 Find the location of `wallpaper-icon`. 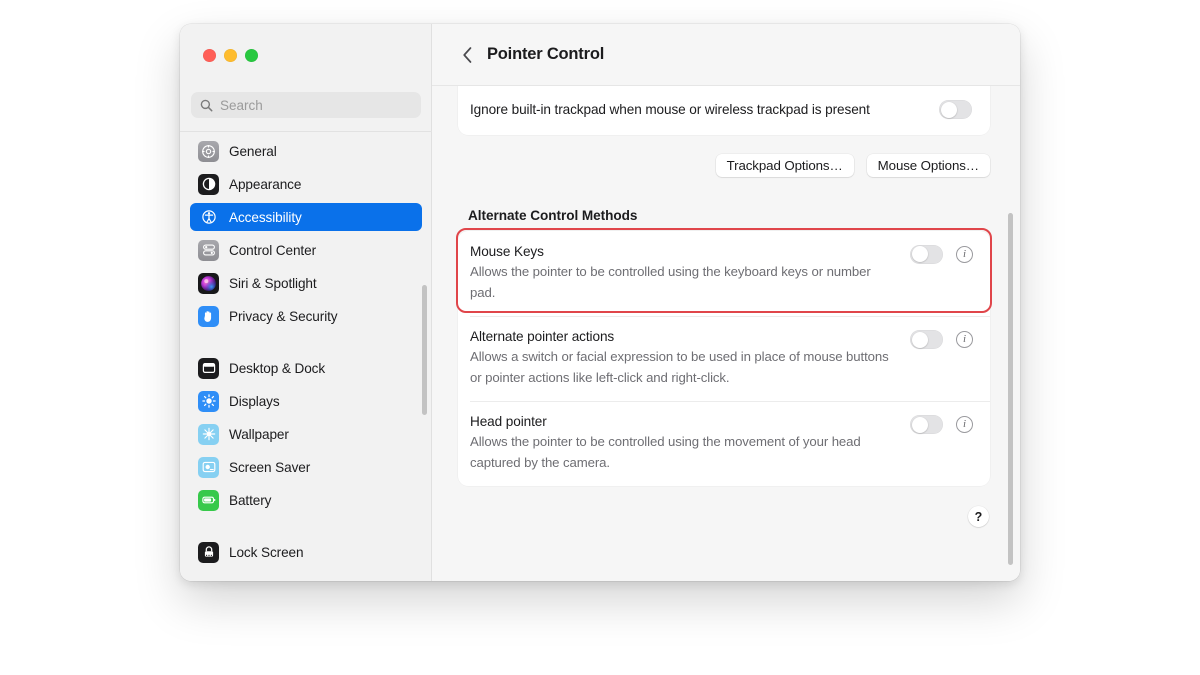

wallpaper-icon is located at coordinates (208, 434).